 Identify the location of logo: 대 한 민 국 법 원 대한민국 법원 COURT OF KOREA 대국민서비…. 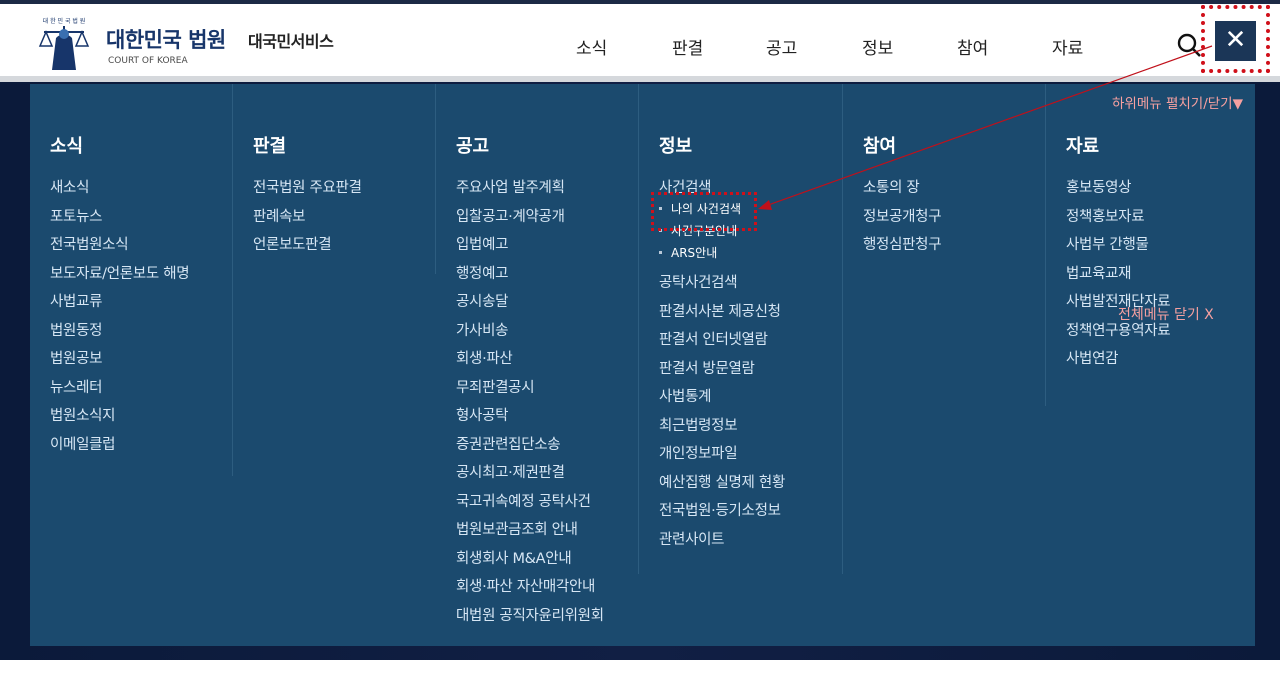
(190, 42).